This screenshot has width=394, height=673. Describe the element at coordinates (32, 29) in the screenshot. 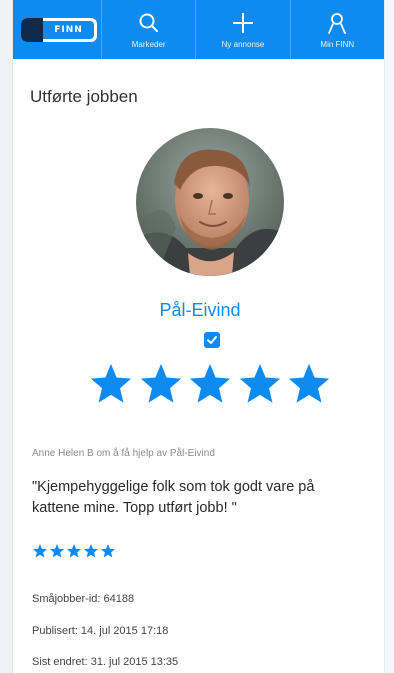

I see `logo-dark-block` at that location.